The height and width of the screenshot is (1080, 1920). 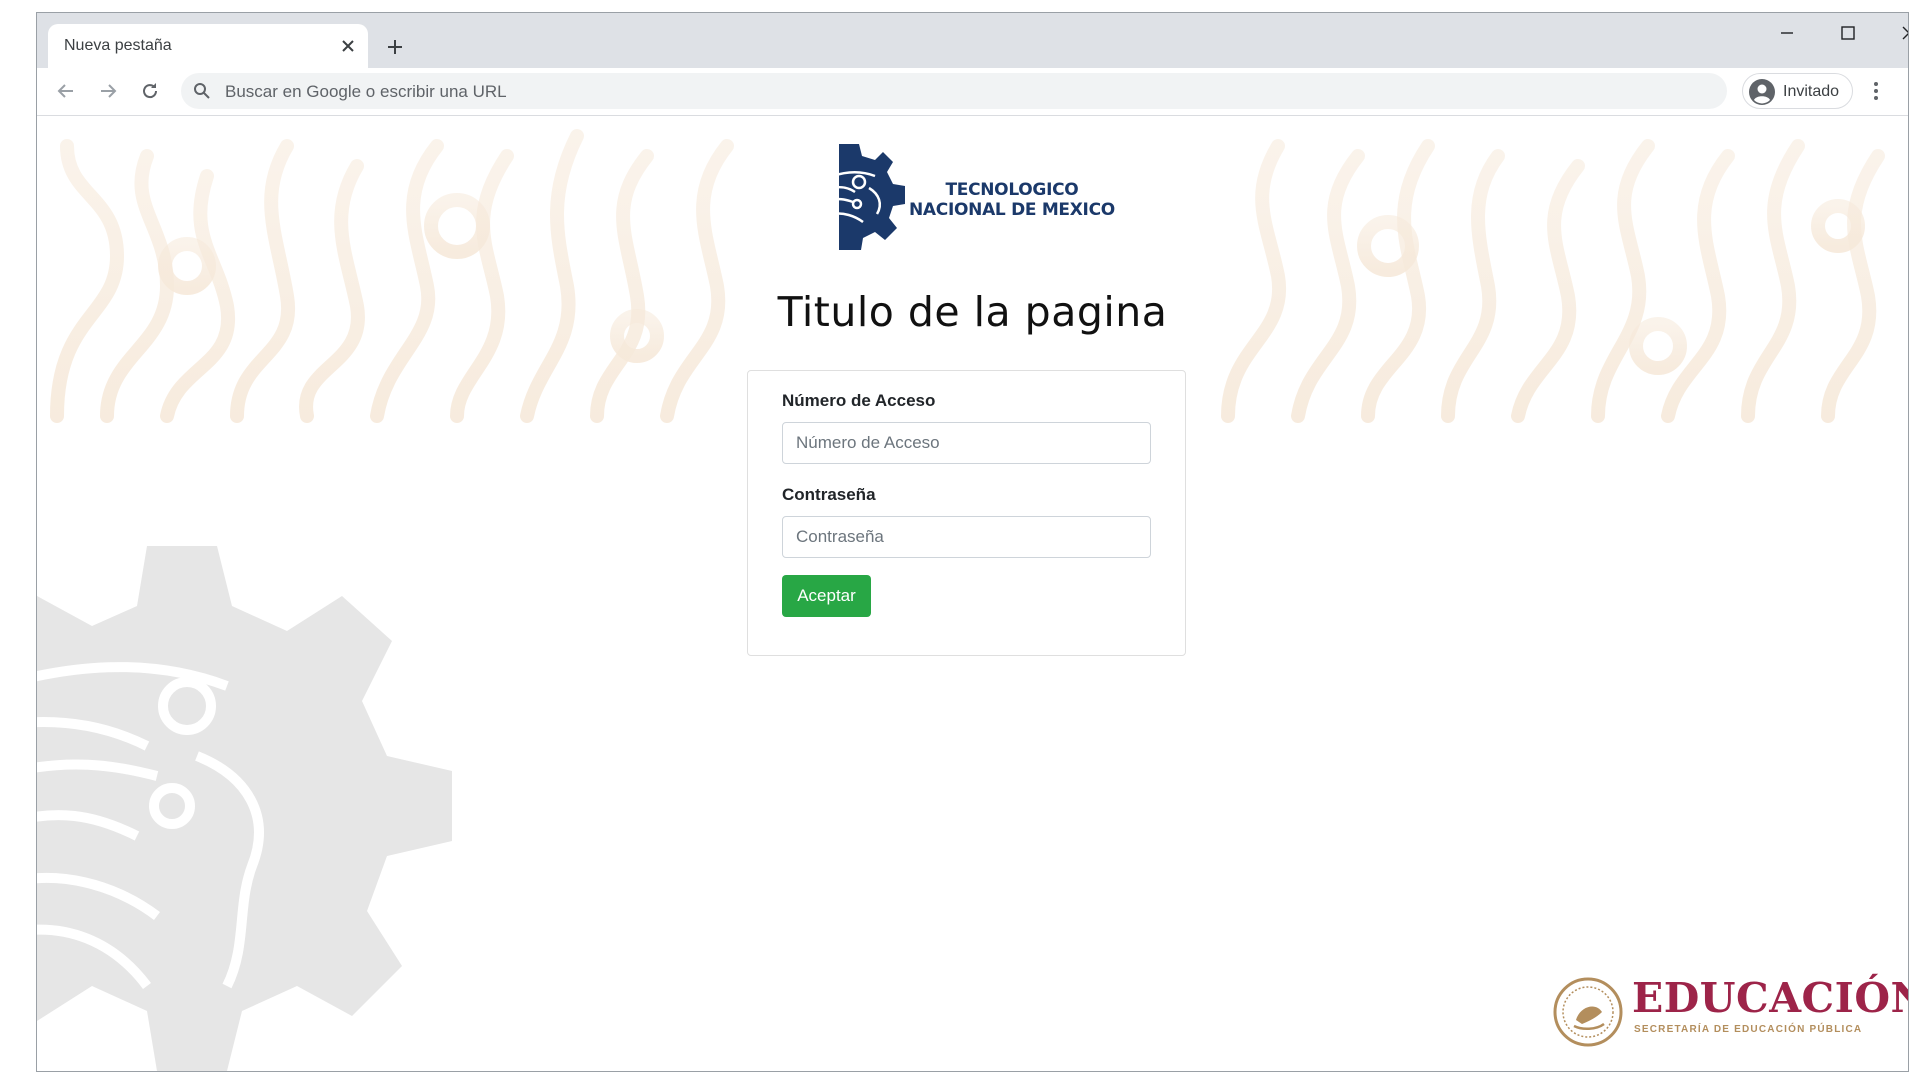 I want to click on profile-button: Invitado, so click(x=1797, y=91).